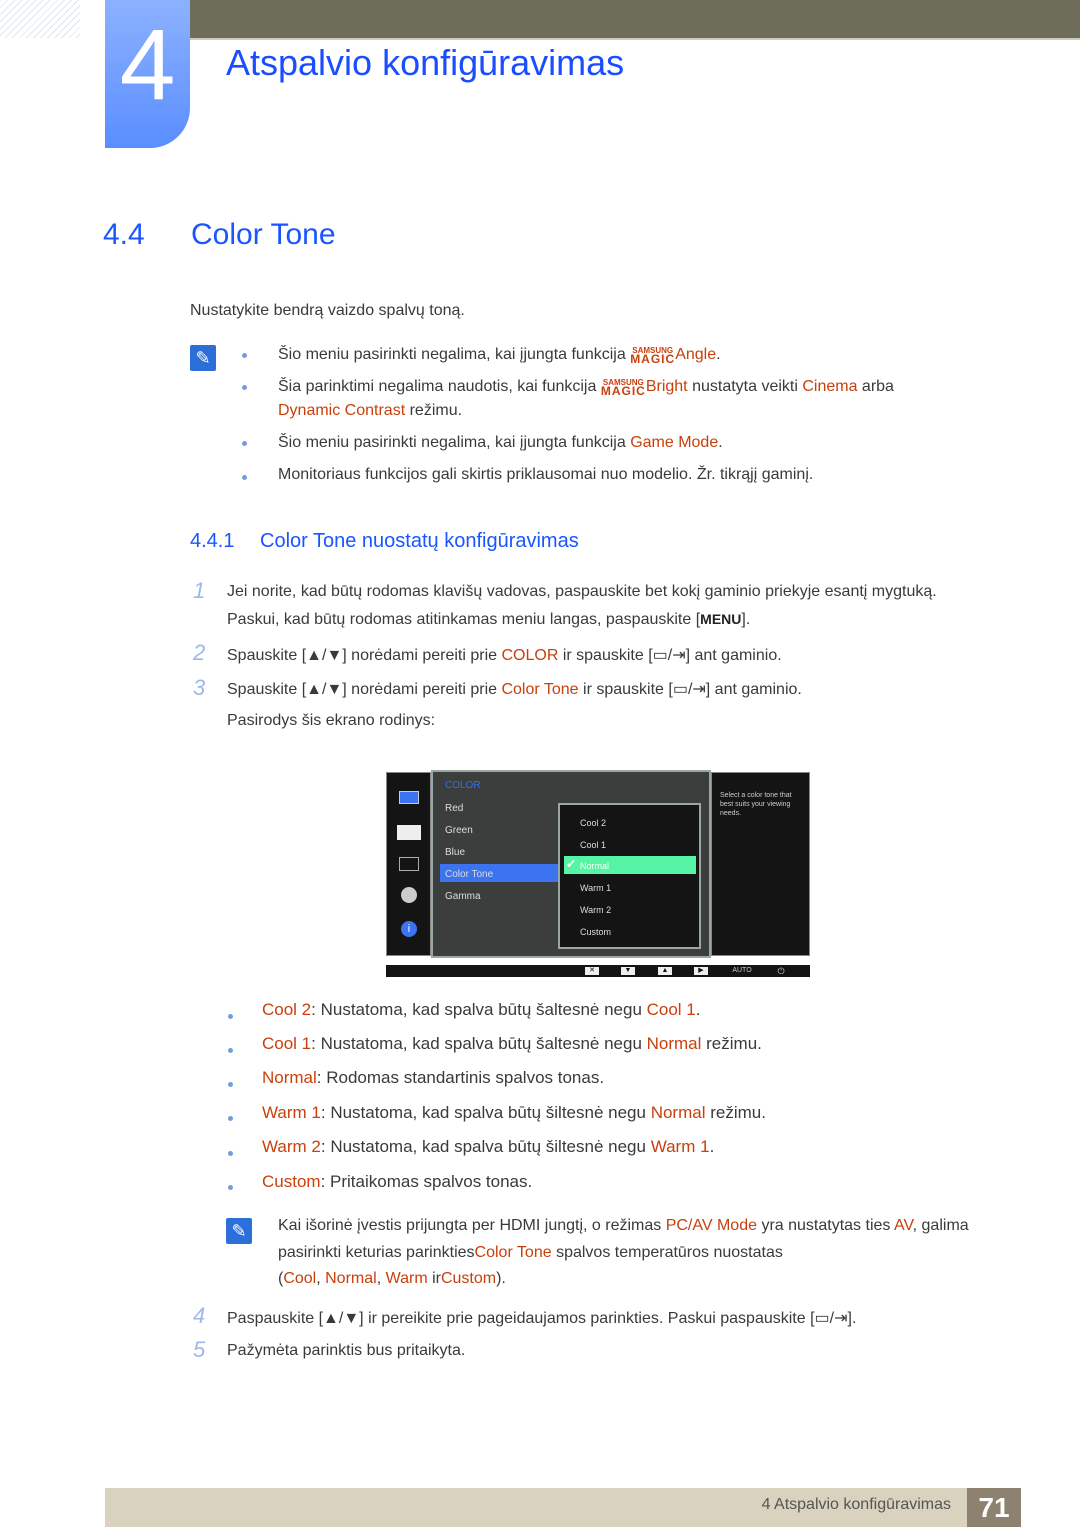  What do you see at coordinates (409, 832) in the screenshot?
I see `color-icon` at bounding box center [409, 832].